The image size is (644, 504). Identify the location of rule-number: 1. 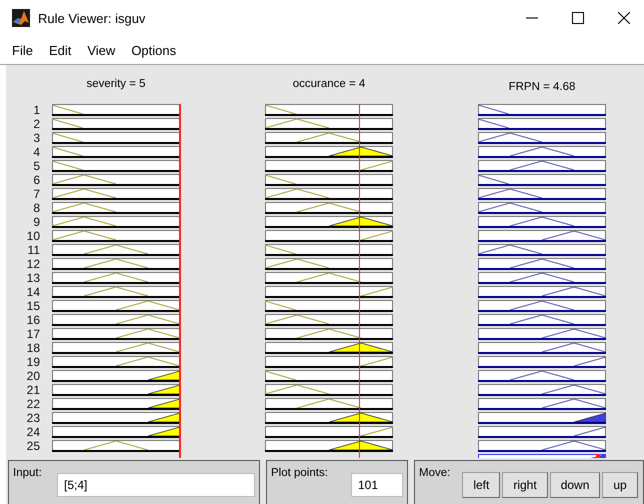
(36, 111).